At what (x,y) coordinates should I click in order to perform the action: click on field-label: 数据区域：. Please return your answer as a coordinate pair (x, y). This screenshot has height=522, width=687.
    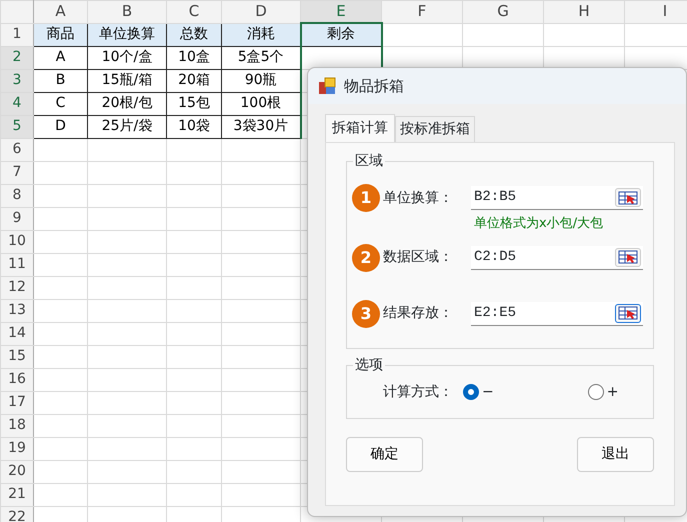
    Looking at the image, I should click on (418, 257).